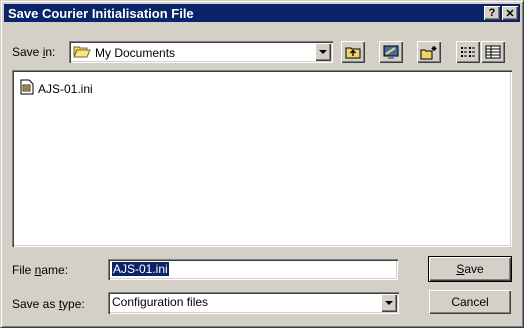 The height and width of the screenshot is (328, 524). I want to click on cancel-button: Cancel, so click(470, 302).